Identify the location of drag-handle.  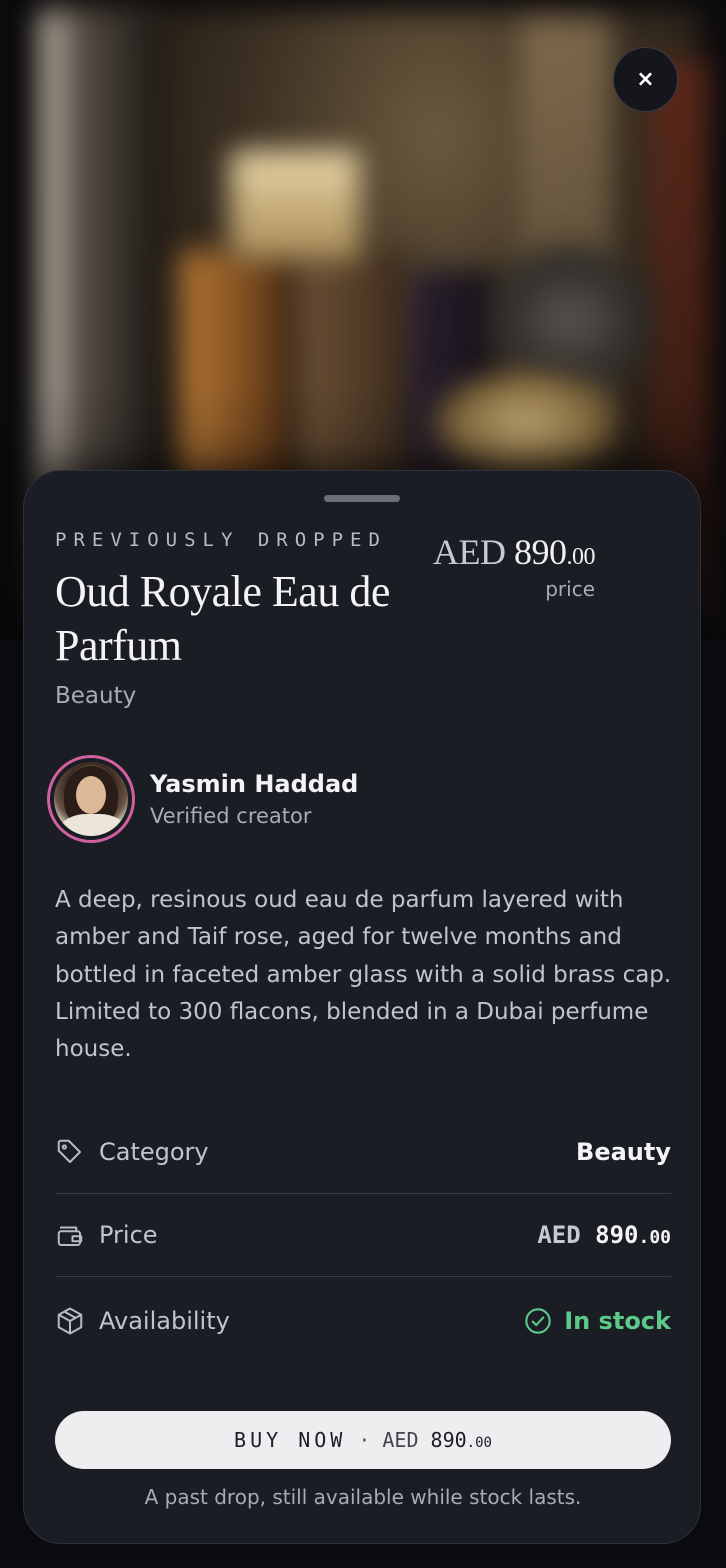
(362, 498).